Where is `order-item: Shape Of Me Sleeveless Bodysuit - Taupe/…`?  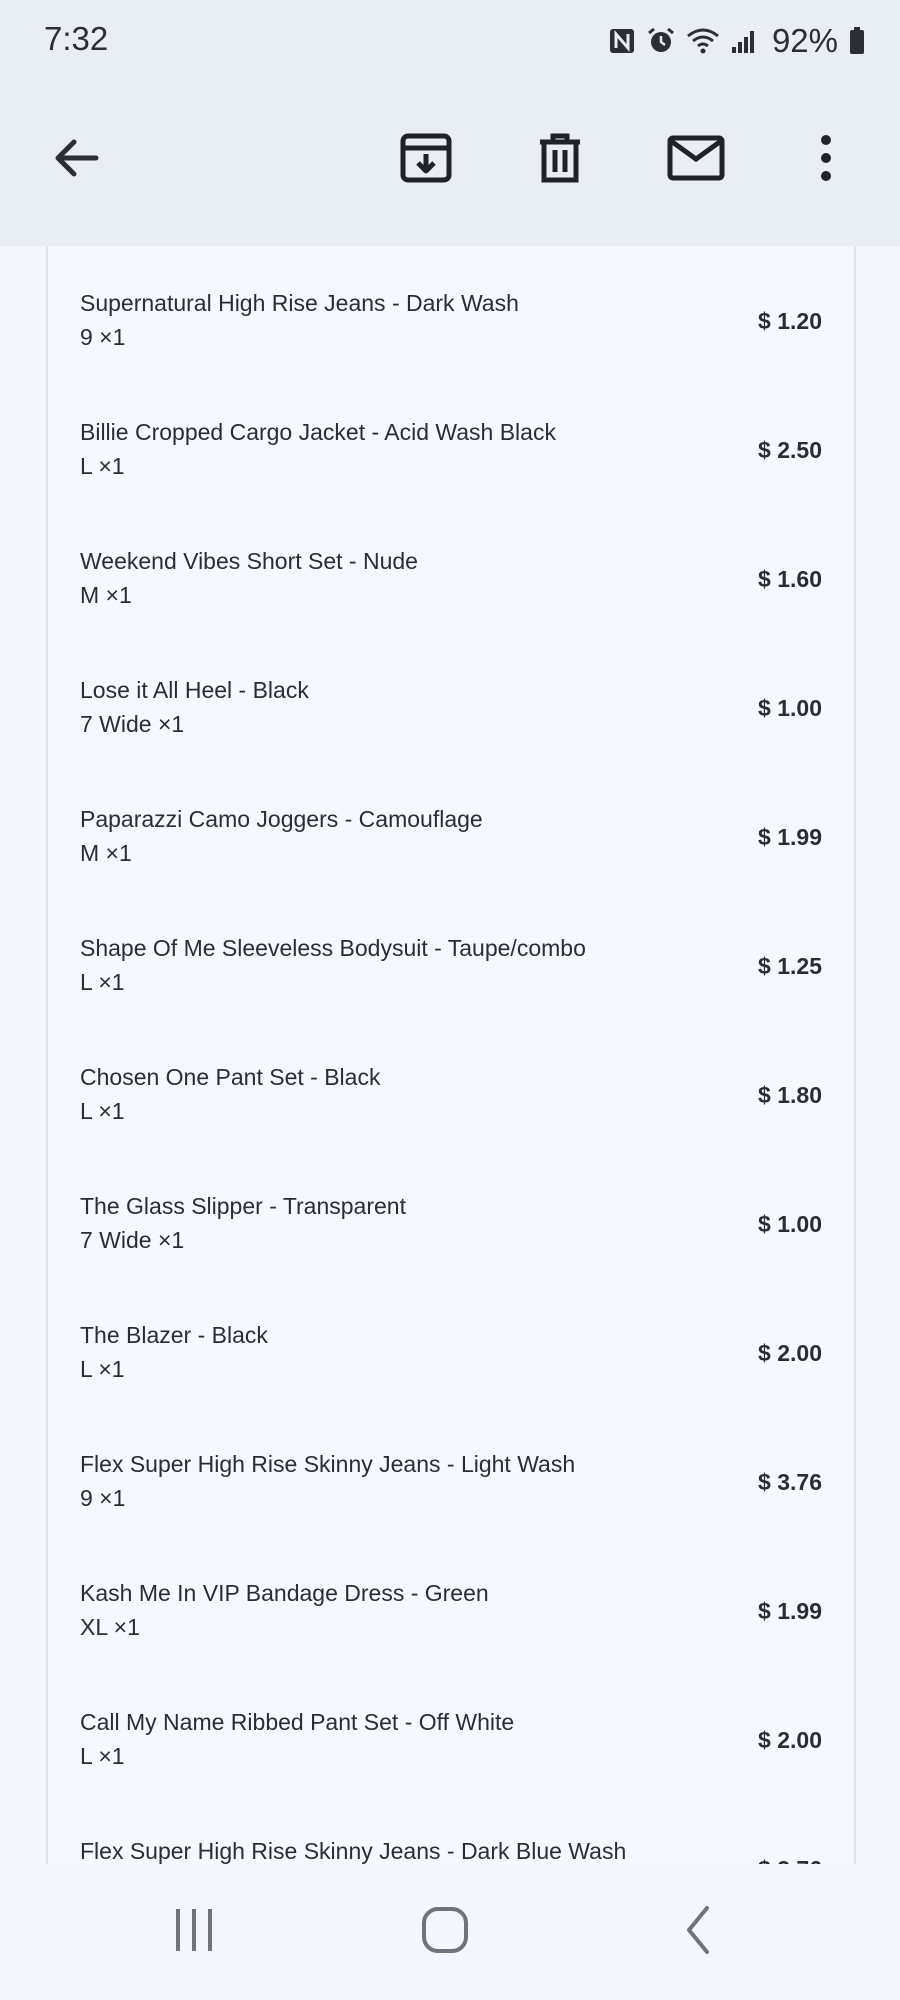
order-item: Shape Of Me Sleeveless Bodysuit - Taupe/… is located at coordinates (451, 955).